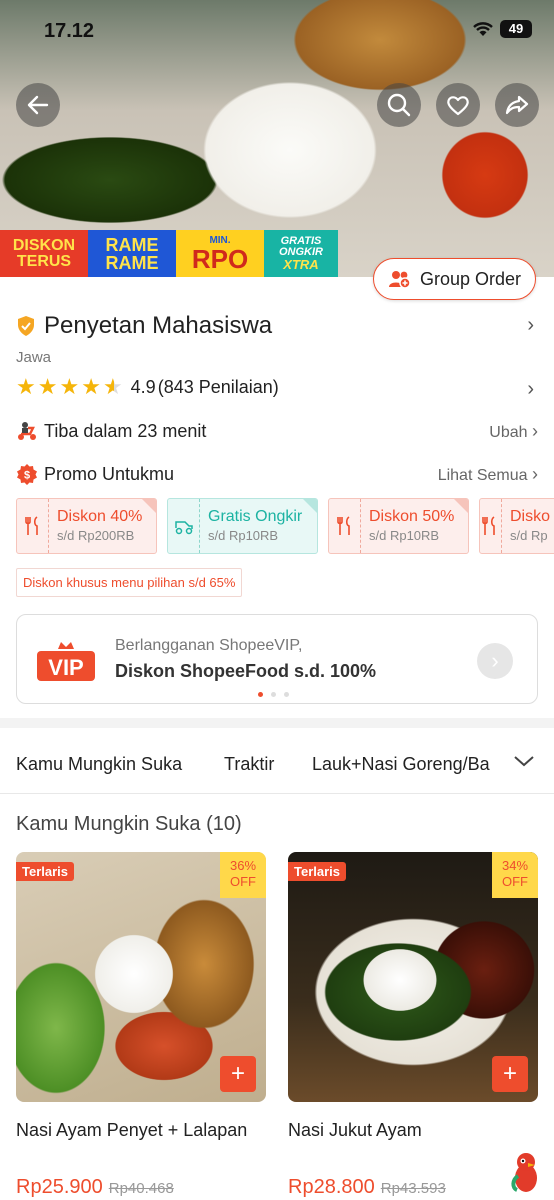 Image resolution: width=554 pixels, height=1200 pixels. Describe the element at coordinates (220, 258) in the screenshot. I see `promo-tile-text: RPO` at that location.